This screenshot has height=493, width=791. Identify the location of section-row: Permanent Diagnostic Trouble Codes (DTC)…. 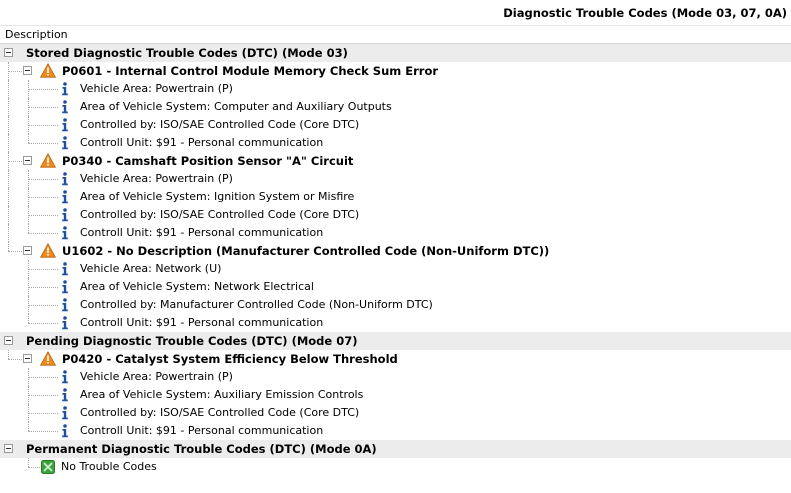
(395, 449).